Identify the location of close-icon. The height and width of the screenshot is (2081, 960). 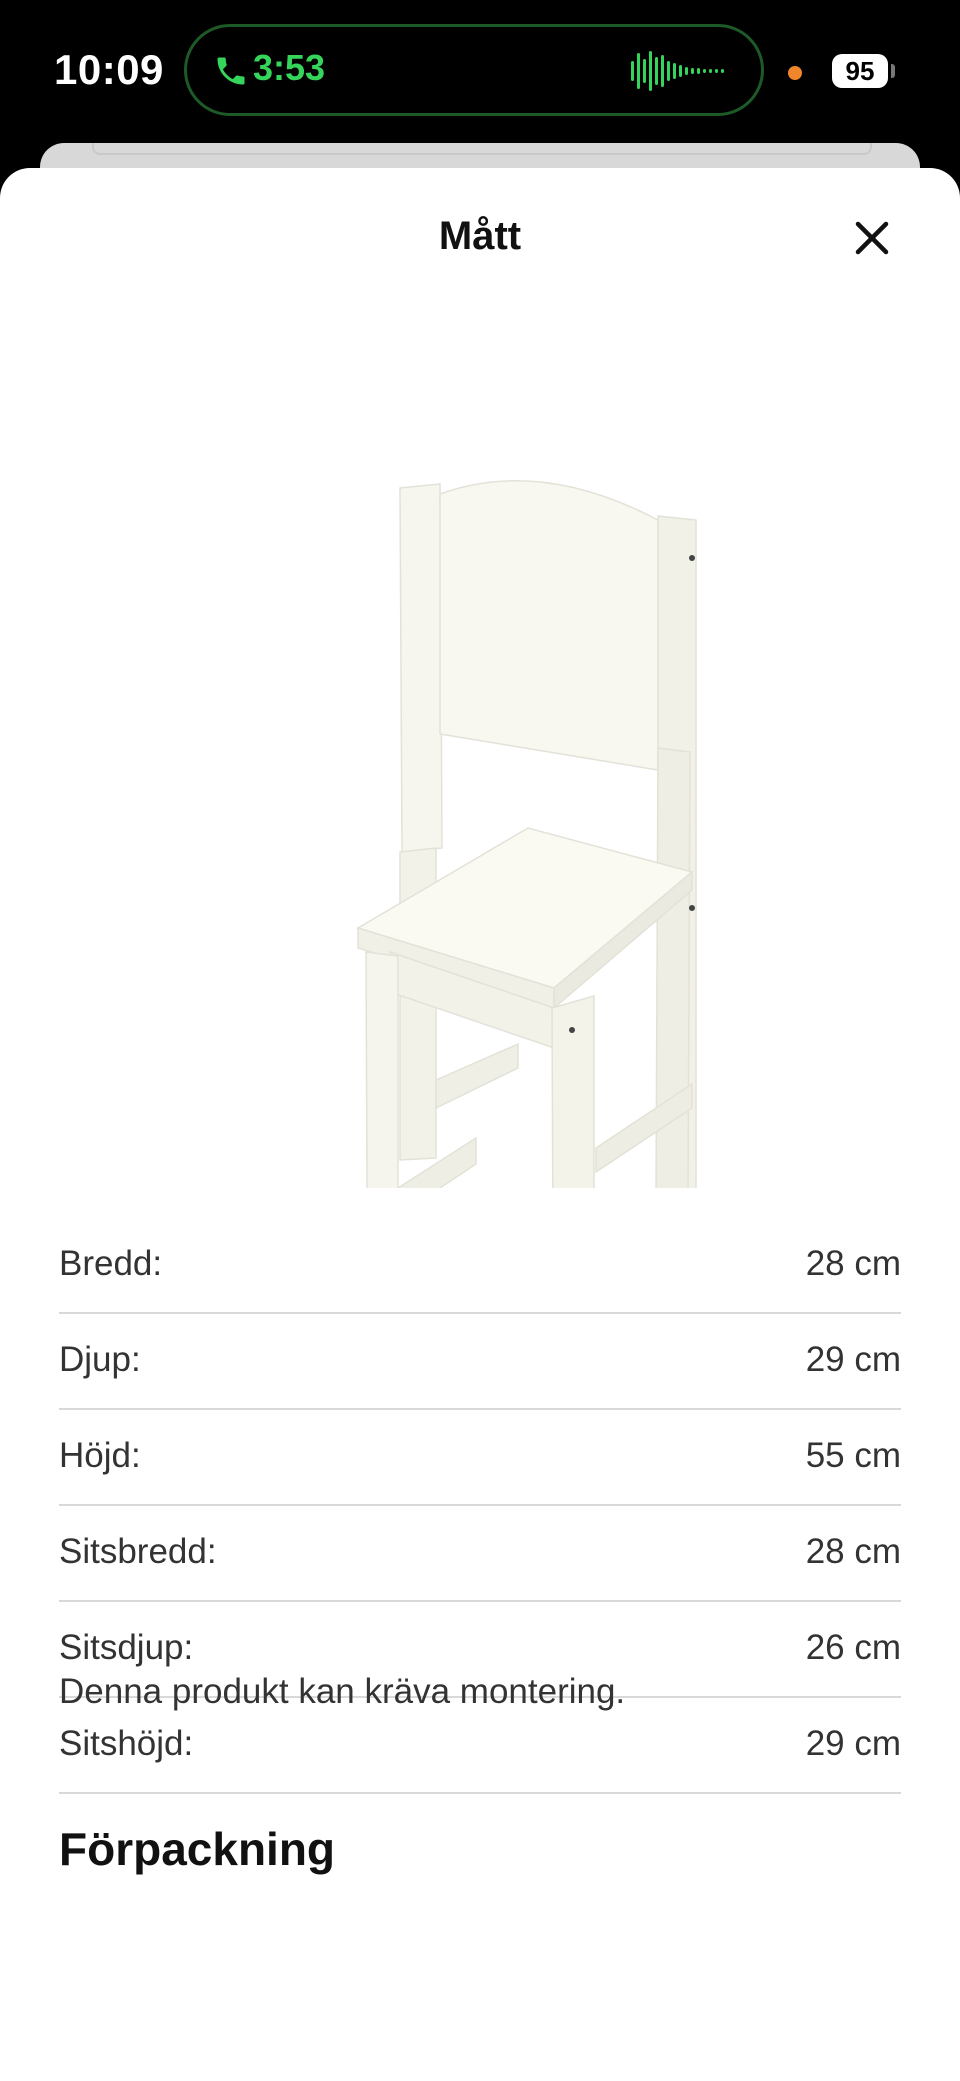
(872, 238).